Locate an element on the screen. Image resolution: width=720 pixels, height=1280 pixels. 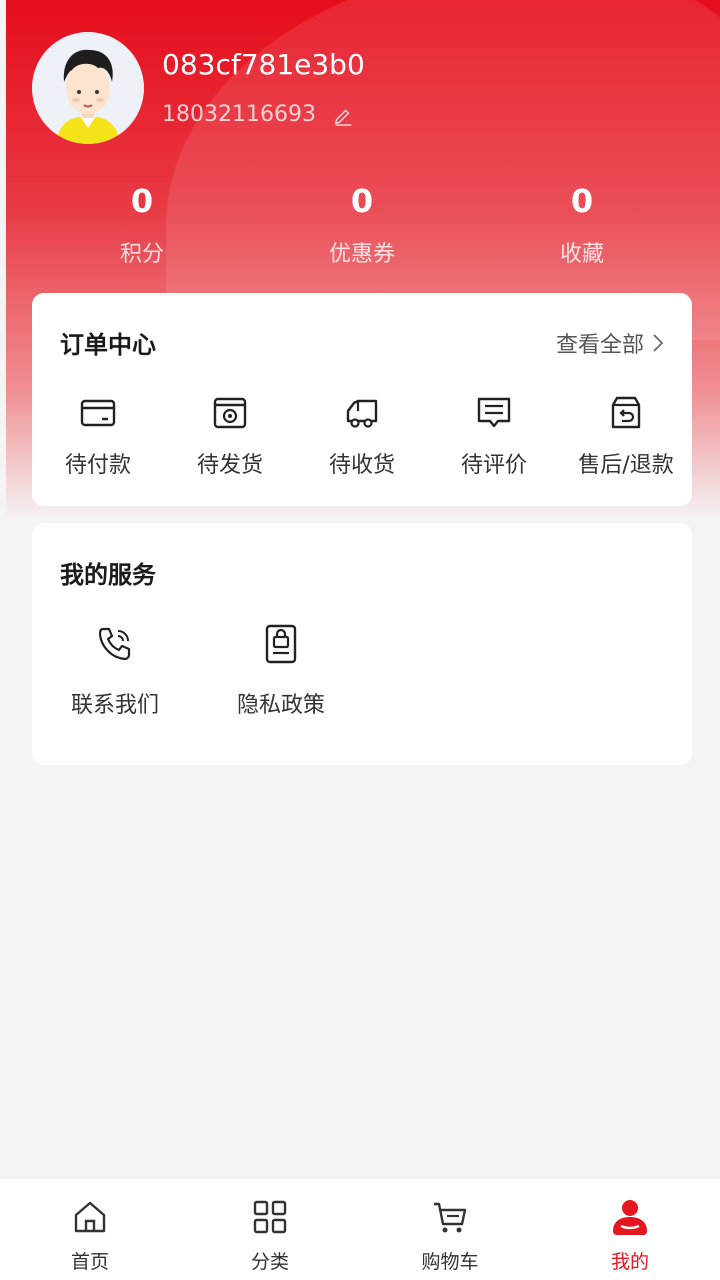
order-after-sales: 售后/退款 is located at coordinates (626, 436).